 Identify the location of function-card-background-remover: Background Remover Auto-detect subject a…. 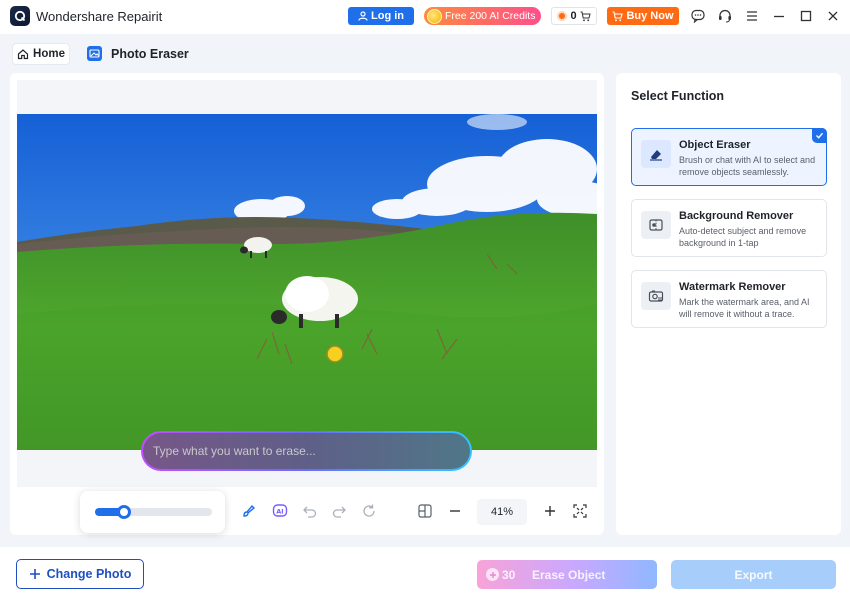
(729, 228).